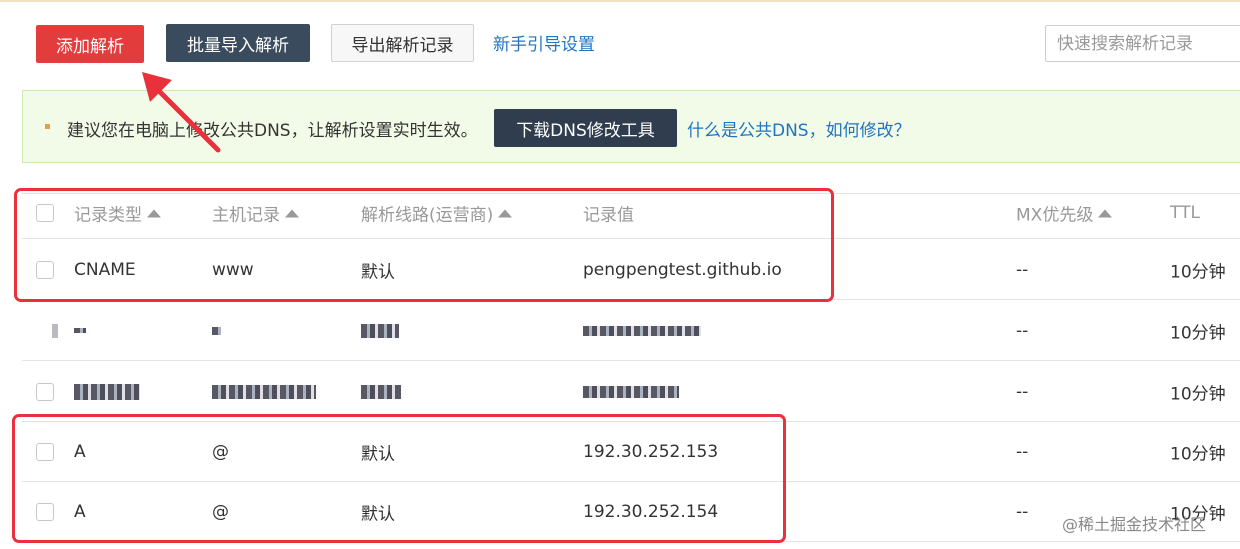 The height and width of the screenshot is (549, 1240). I want to click on record-type-cell: CNAME, so click(105, 269).